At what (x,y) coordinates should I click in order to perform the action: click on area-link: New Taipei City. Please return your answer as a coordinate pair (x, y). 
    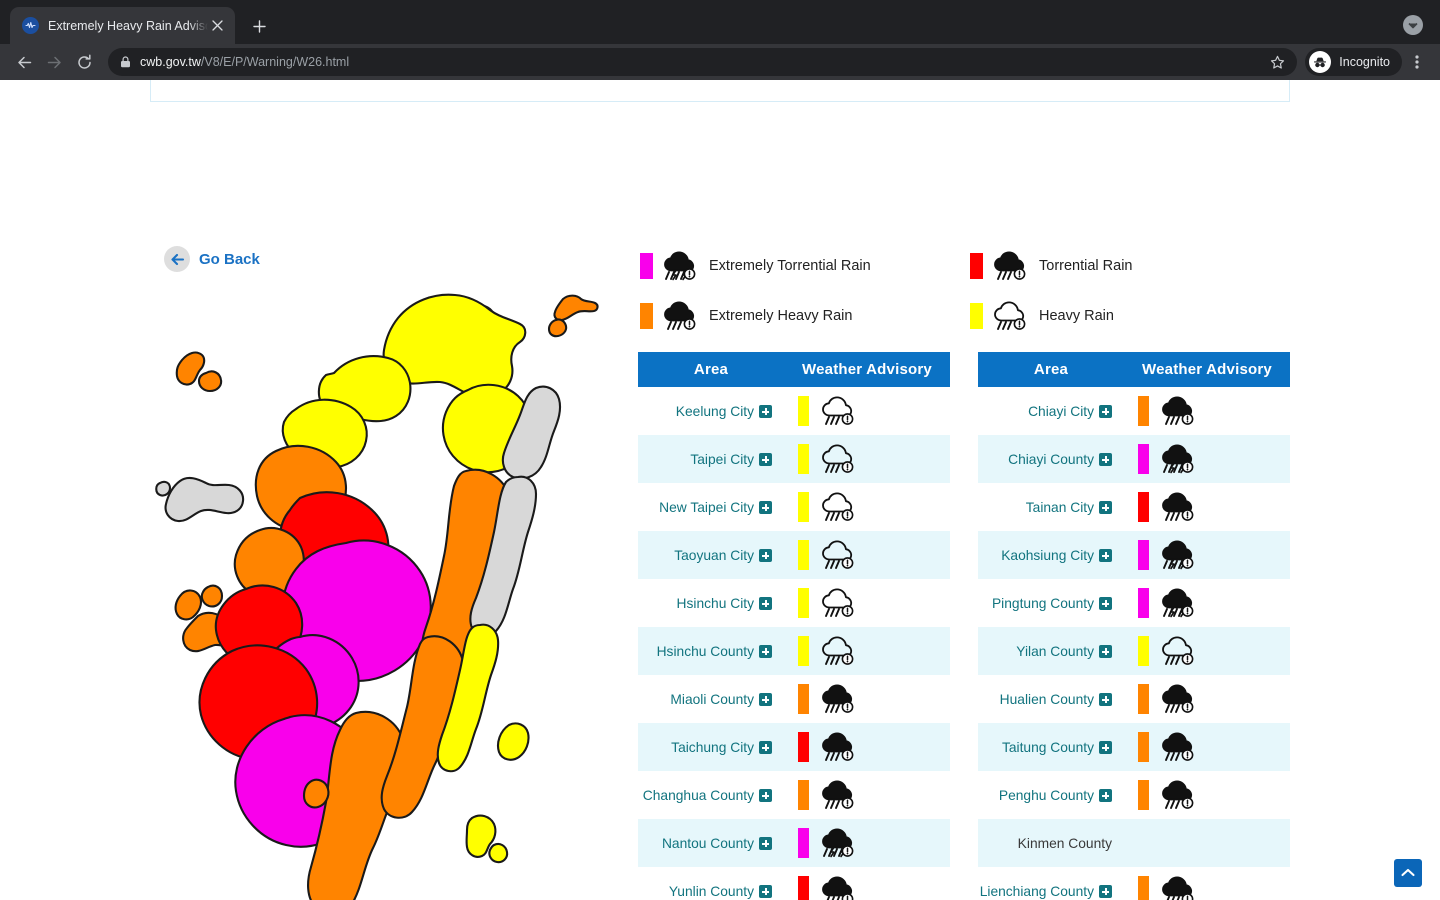
    Looking at the image, I should click on (715, 507).